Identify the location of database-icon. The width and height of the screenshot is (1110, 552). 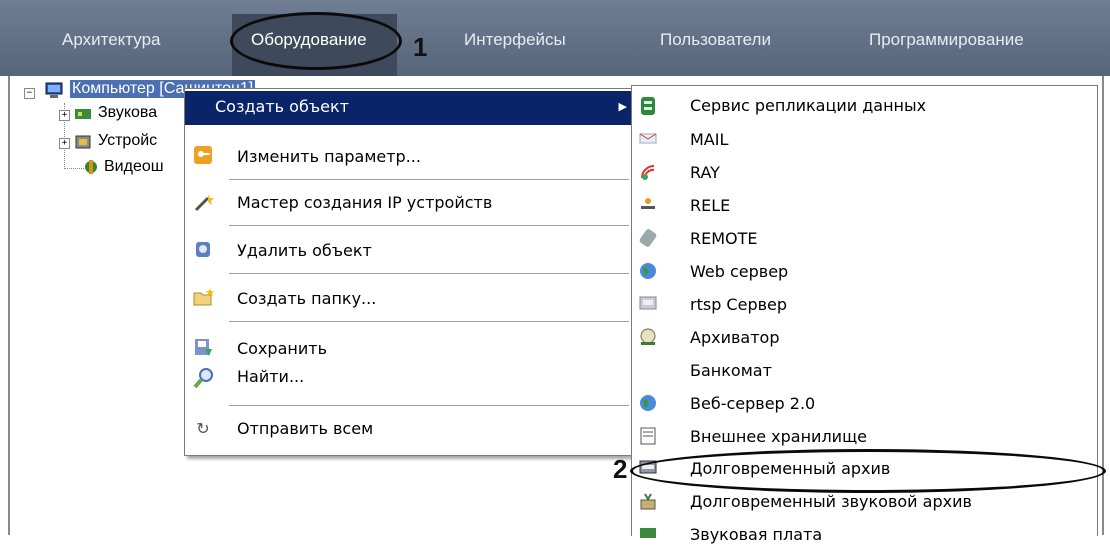
(648, 106).